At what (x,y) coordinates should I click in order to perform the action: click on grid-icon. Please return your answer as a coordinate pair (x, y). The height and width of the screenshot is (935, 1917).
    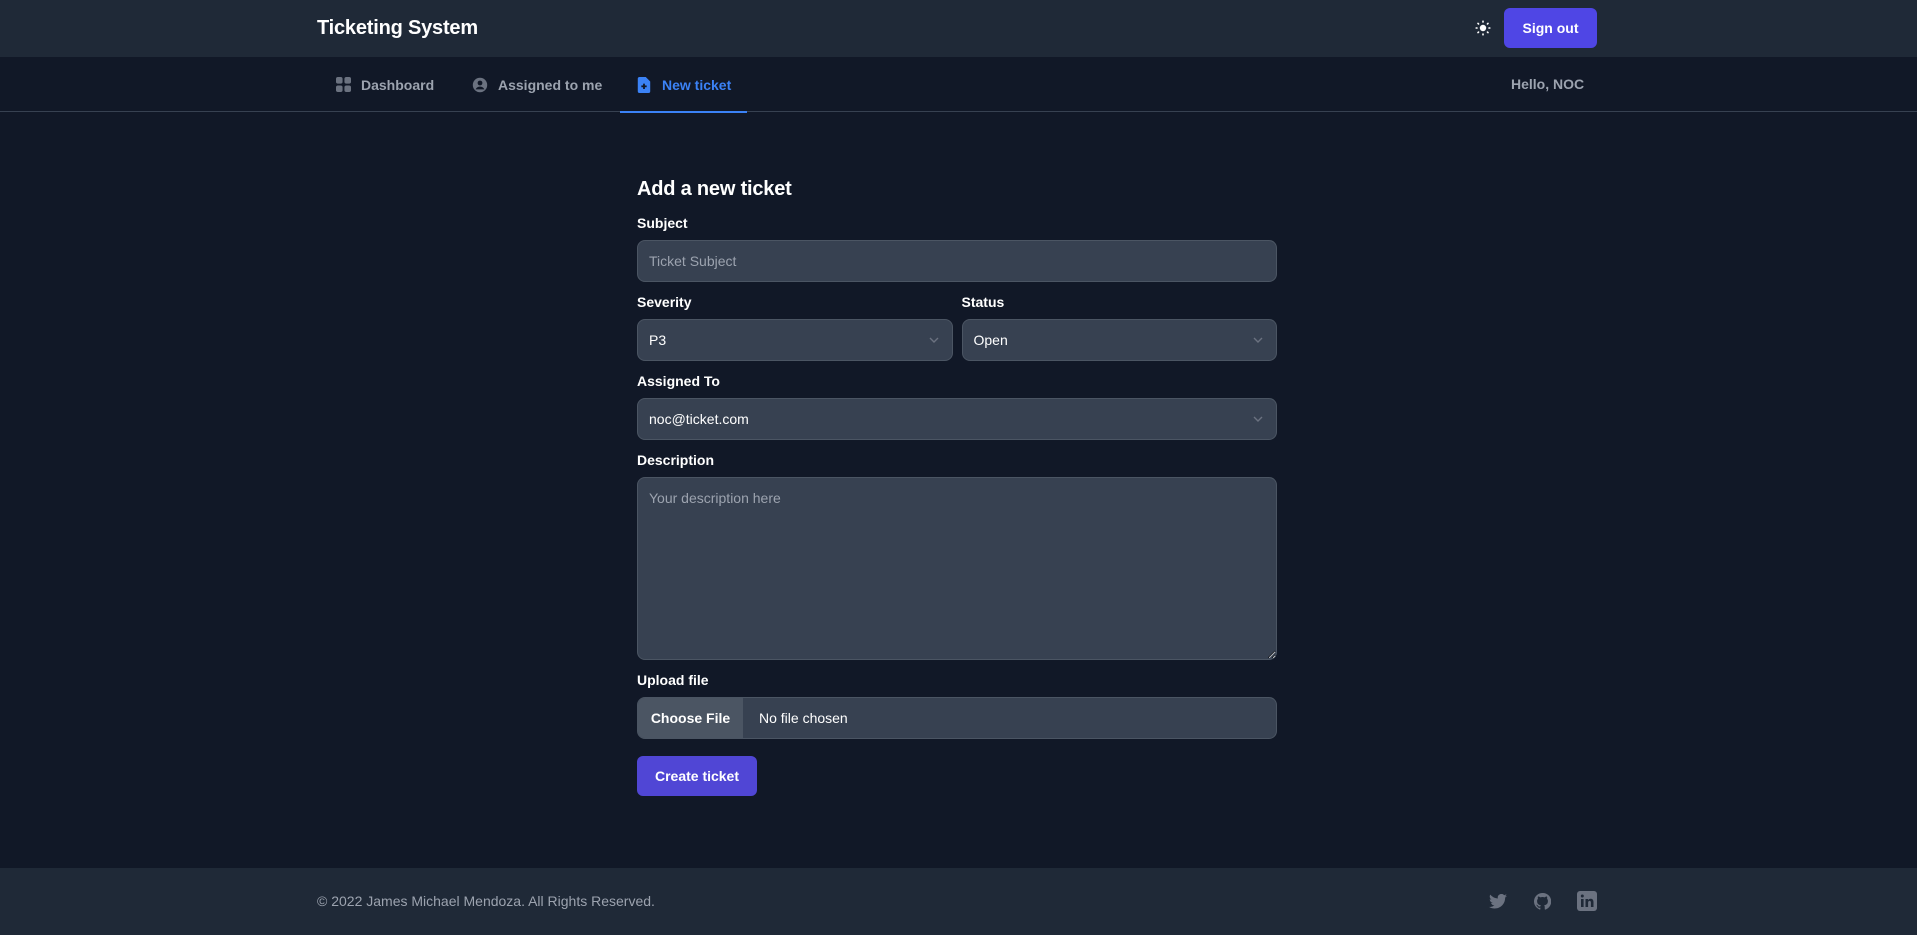
    Looking at the image, I should click on (343, 85).